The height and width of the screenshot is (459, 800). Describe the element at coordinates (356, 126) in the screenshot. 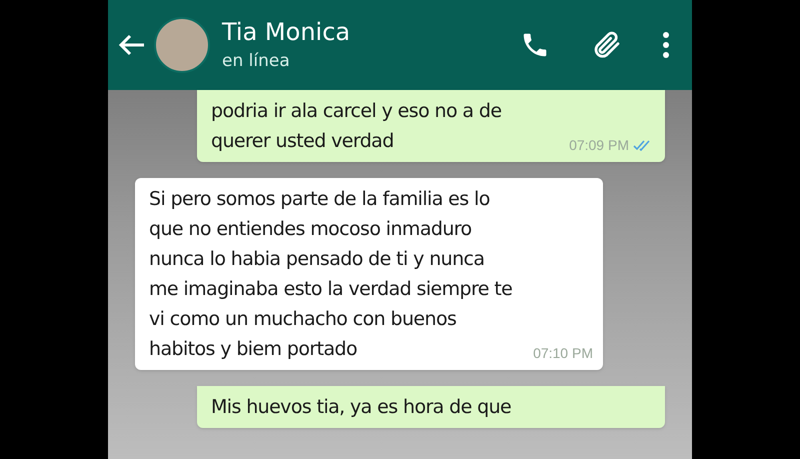

I see `message-text: podria ir ala carcel y eso no a de querer usted verdad` at that location.